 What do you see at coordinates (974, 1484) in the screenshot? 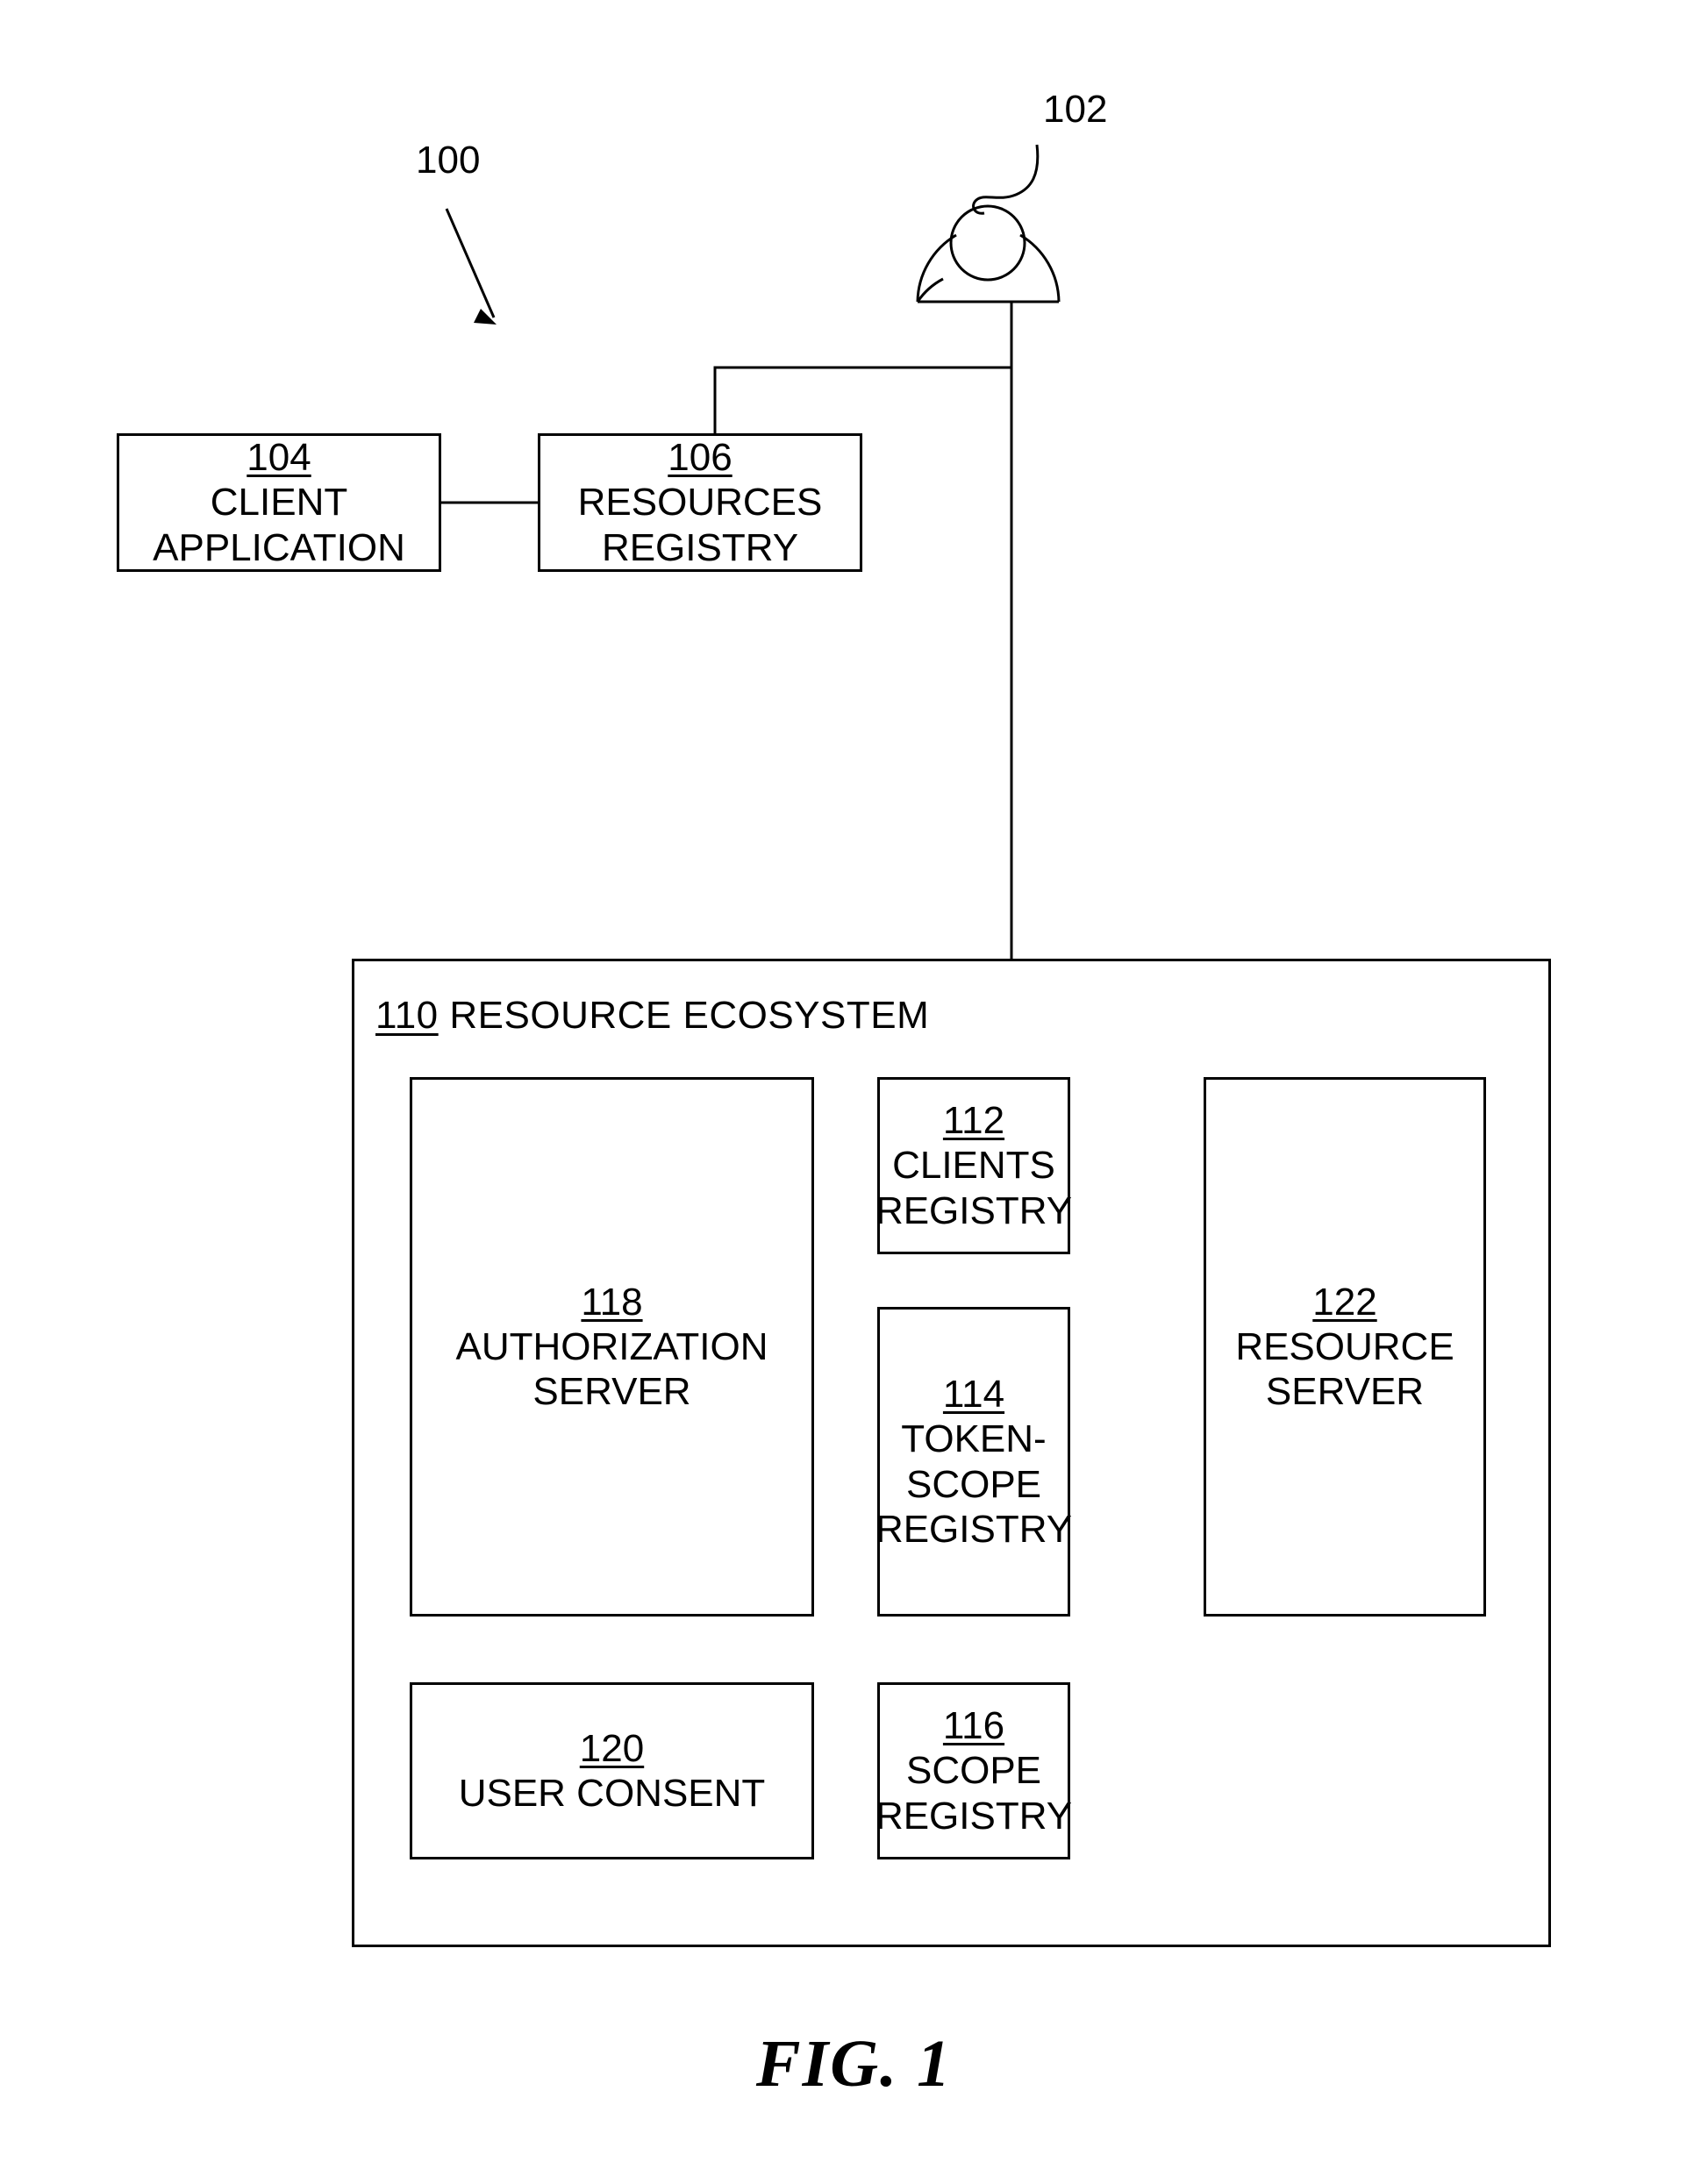
I see `token-scope-registry-label: TOKEN- SCOPE REGISTRY` at bounding box center [974, 1484].